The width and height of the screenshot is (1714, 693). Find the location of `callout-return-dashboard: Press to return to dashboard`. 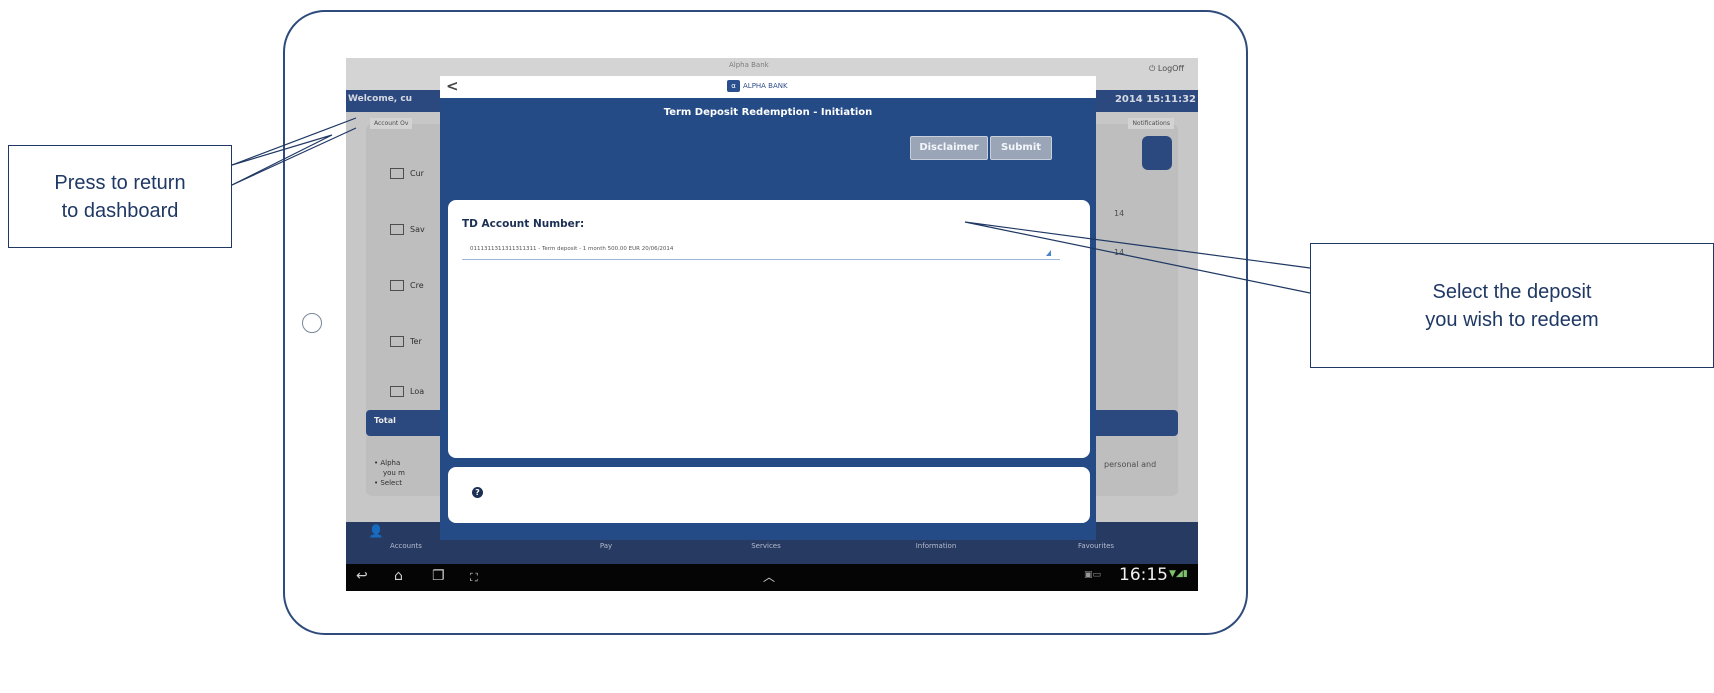

callout-return-dashboard: Press to return to dashboard is located at coordinates (120, 196).